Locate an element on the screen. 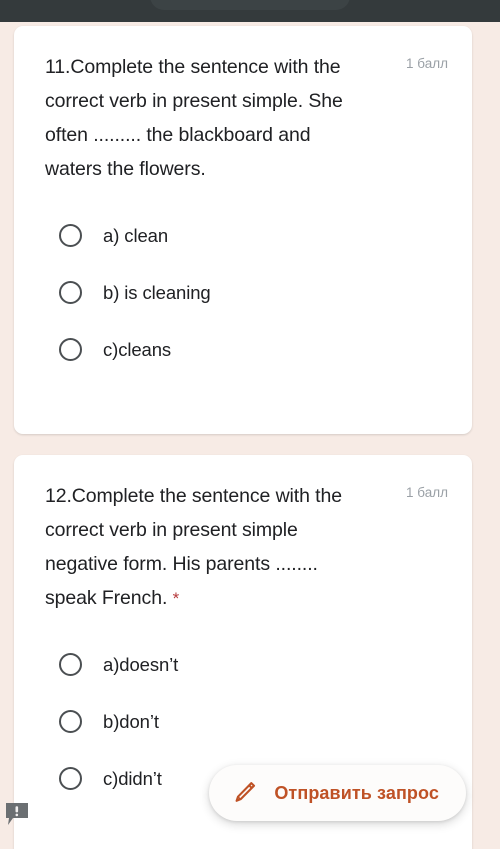 The image size is (500, 849). pencil-glyph is located at coordinates (245, 792).